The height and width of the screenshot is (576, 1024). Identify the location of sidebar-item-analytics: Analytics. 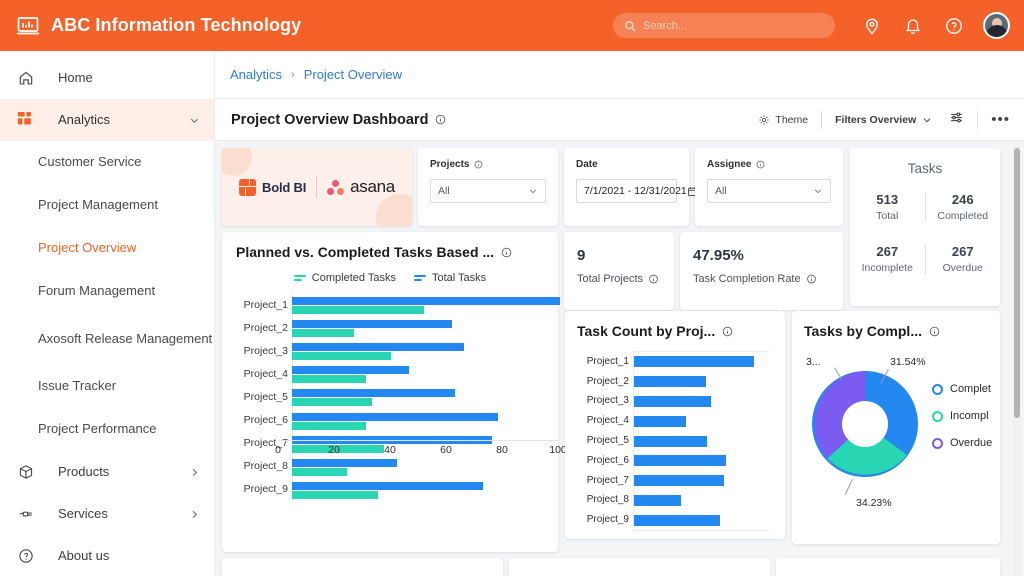
(107, 120).